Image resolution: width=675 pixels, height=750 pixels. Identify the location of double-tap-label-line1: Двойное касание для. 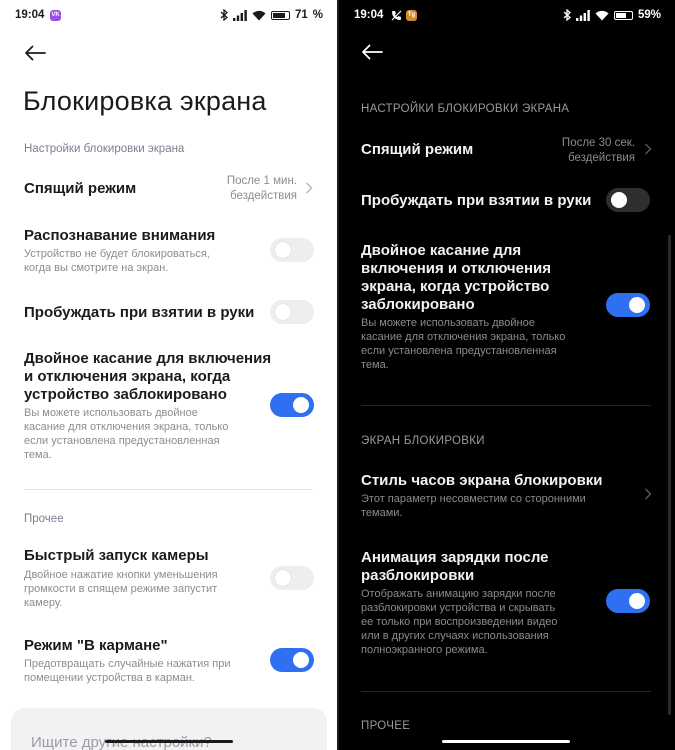
(441, 250).